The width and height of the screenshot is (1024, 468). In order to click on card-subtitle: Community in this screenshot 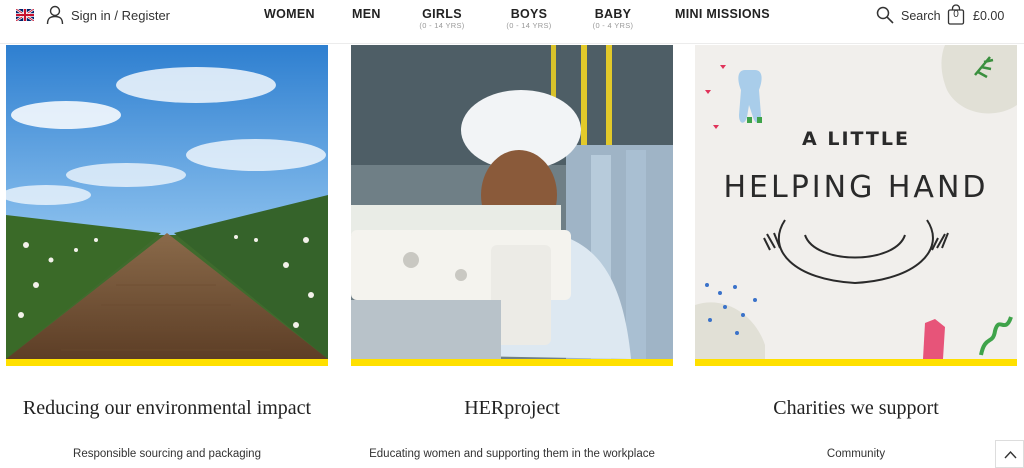, I will do `click(856, 454)`.